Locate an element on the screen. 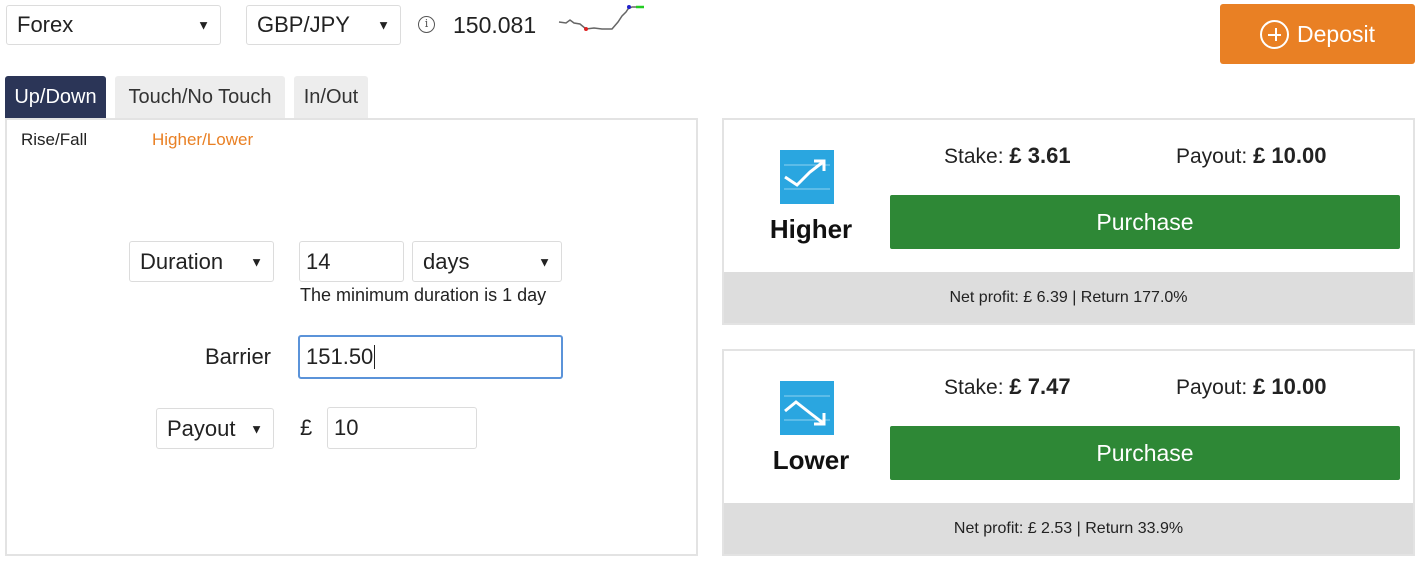 This screenshot has height=567, width=1421. duration-hint: The minimum duration is 1 day is located at coordinates (423, 295).